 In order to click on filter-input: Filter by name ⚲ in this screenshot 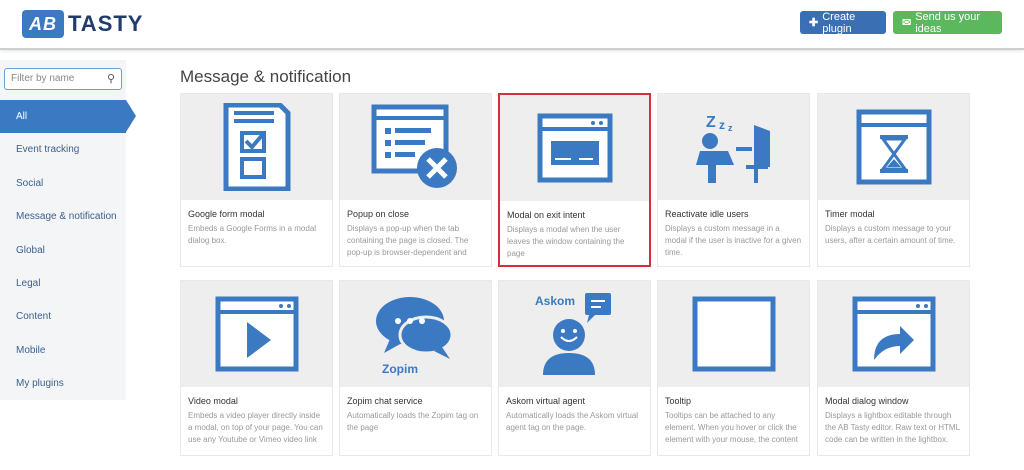, I will do `click(63, 79)`.